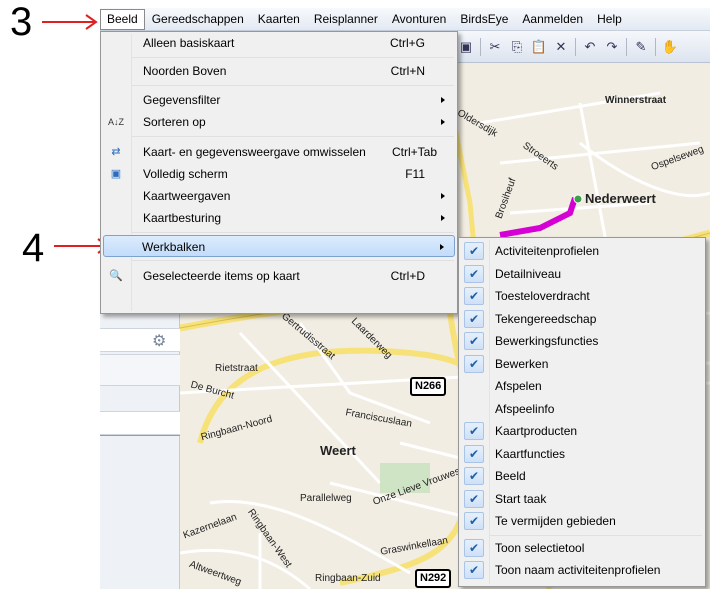  I want to click on menu-reisplanner: Reisplanner, so click(346, 19).